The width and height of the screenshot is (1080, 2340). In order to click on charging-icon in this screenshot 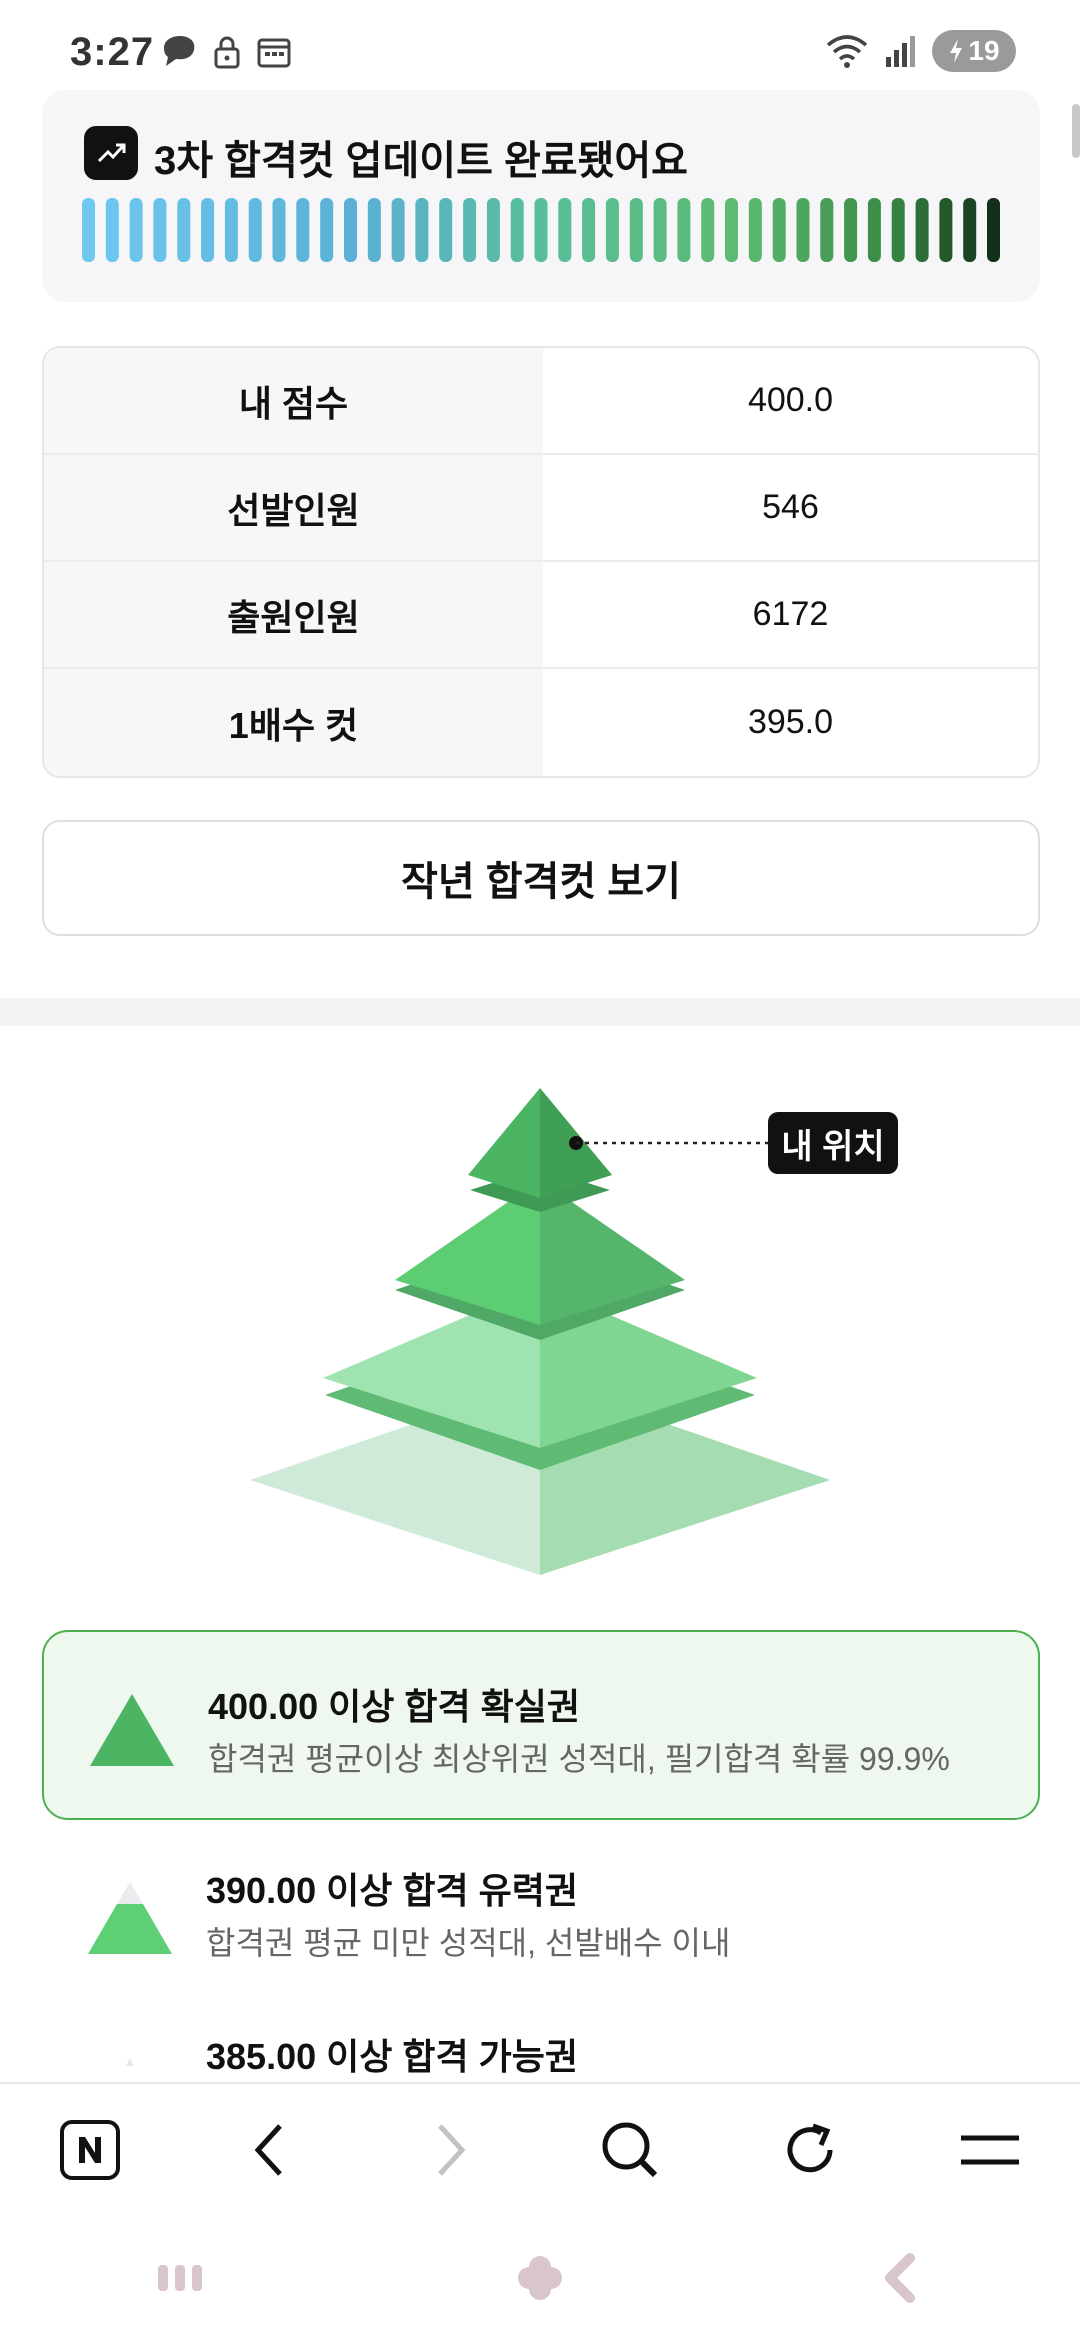, I will do `click(956, 51)`.